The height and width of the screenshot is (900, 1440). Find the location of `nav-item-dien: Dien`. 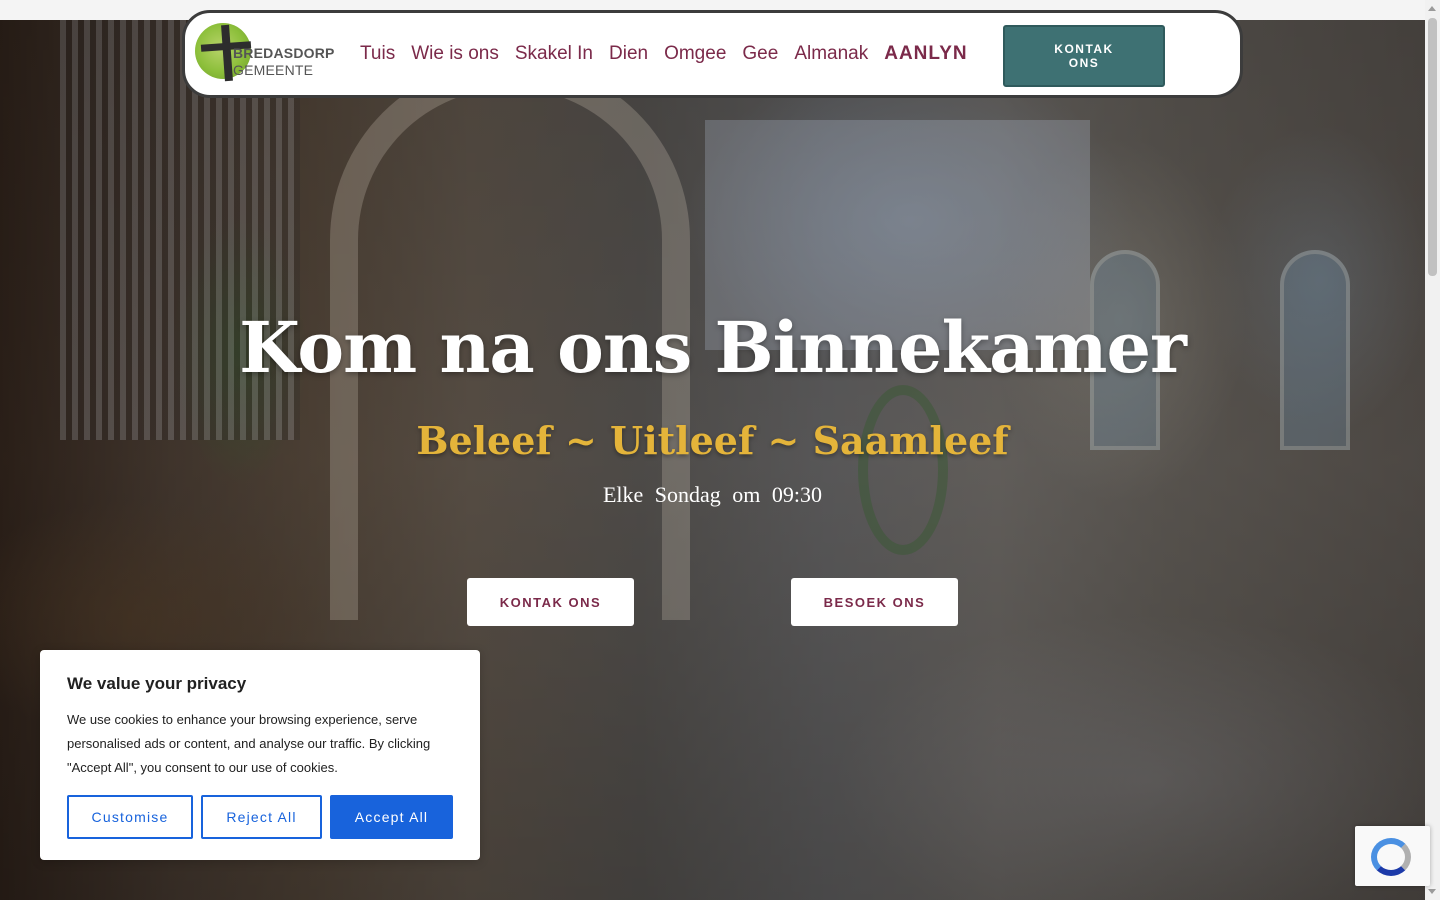

nav-item-dien: Dien is located at coordinates (628, 54).